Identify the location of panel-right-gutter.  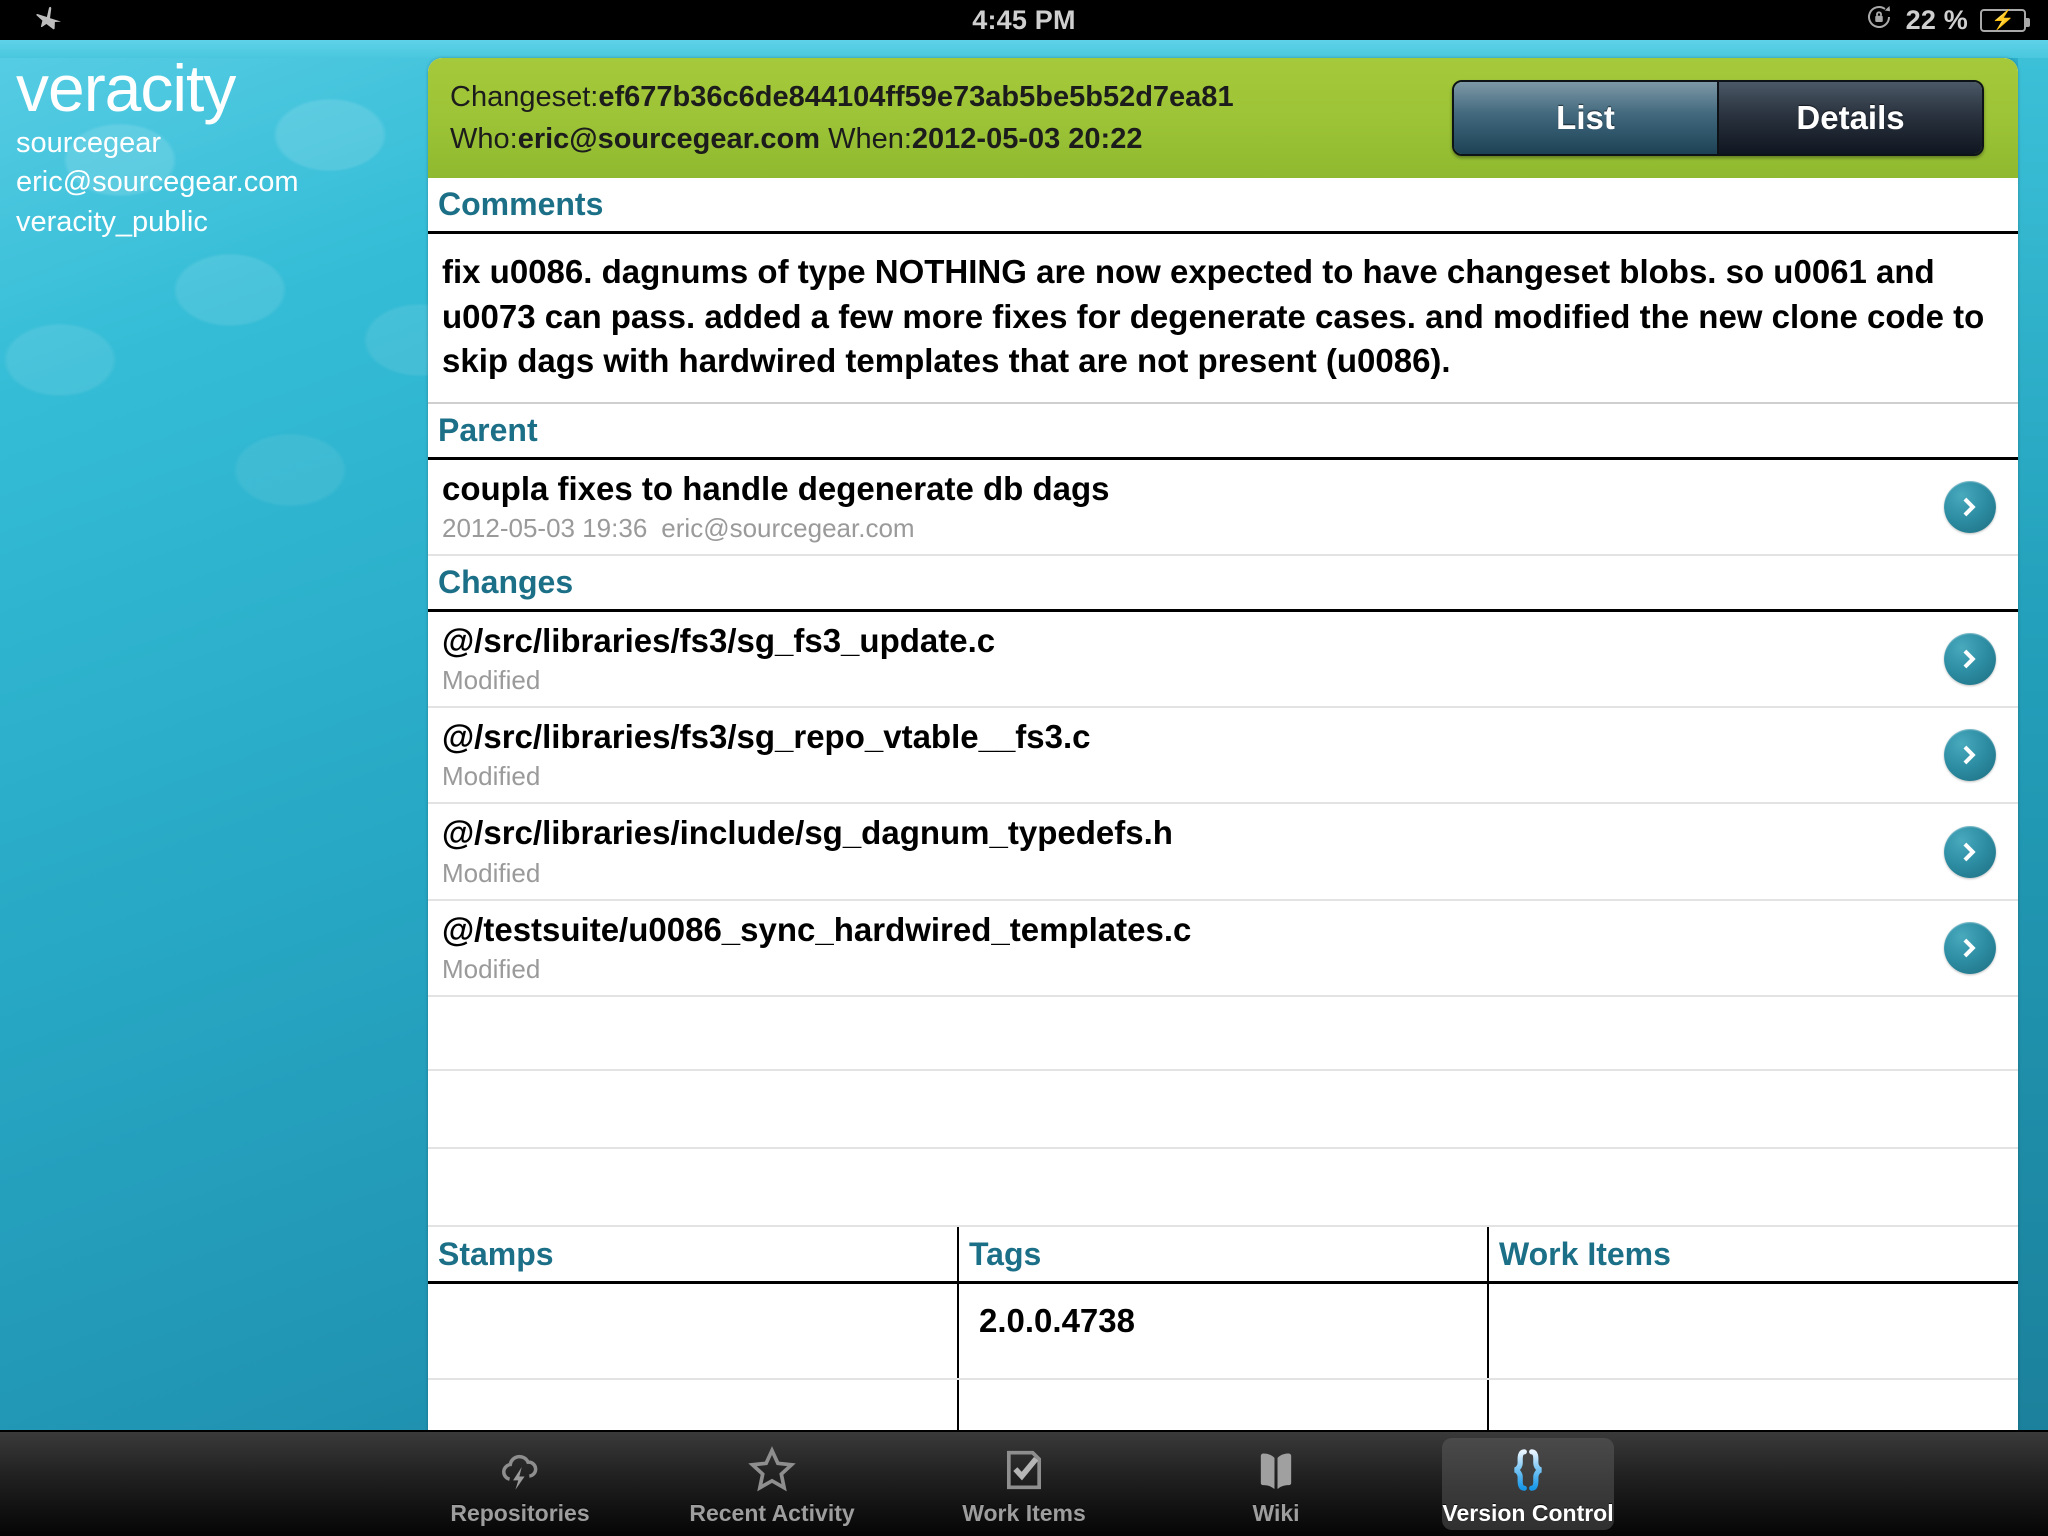
(2033, 764).